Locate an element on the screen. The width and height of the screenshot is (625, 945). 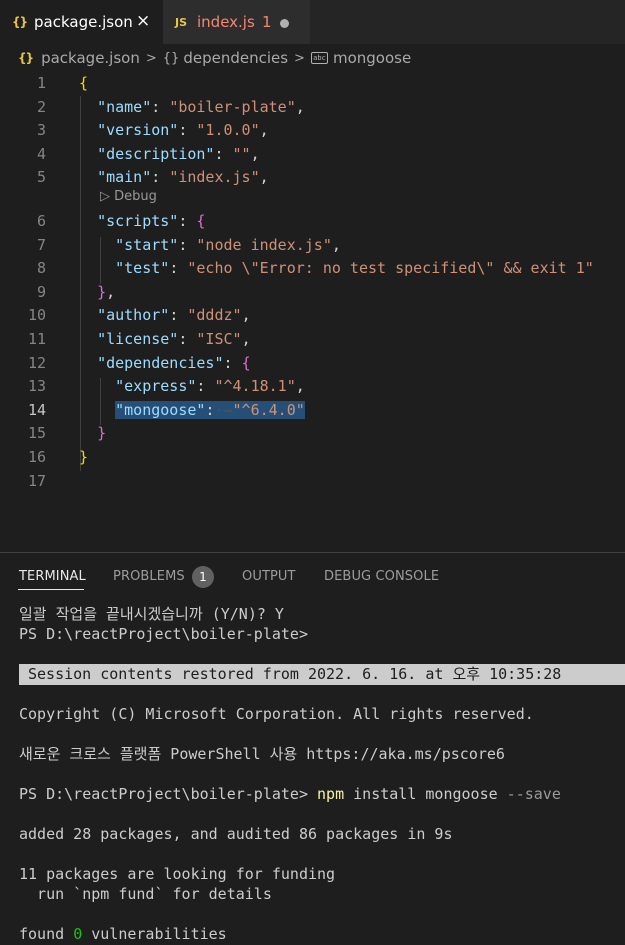
line-number: 2 is located at coordinates (41, 106).